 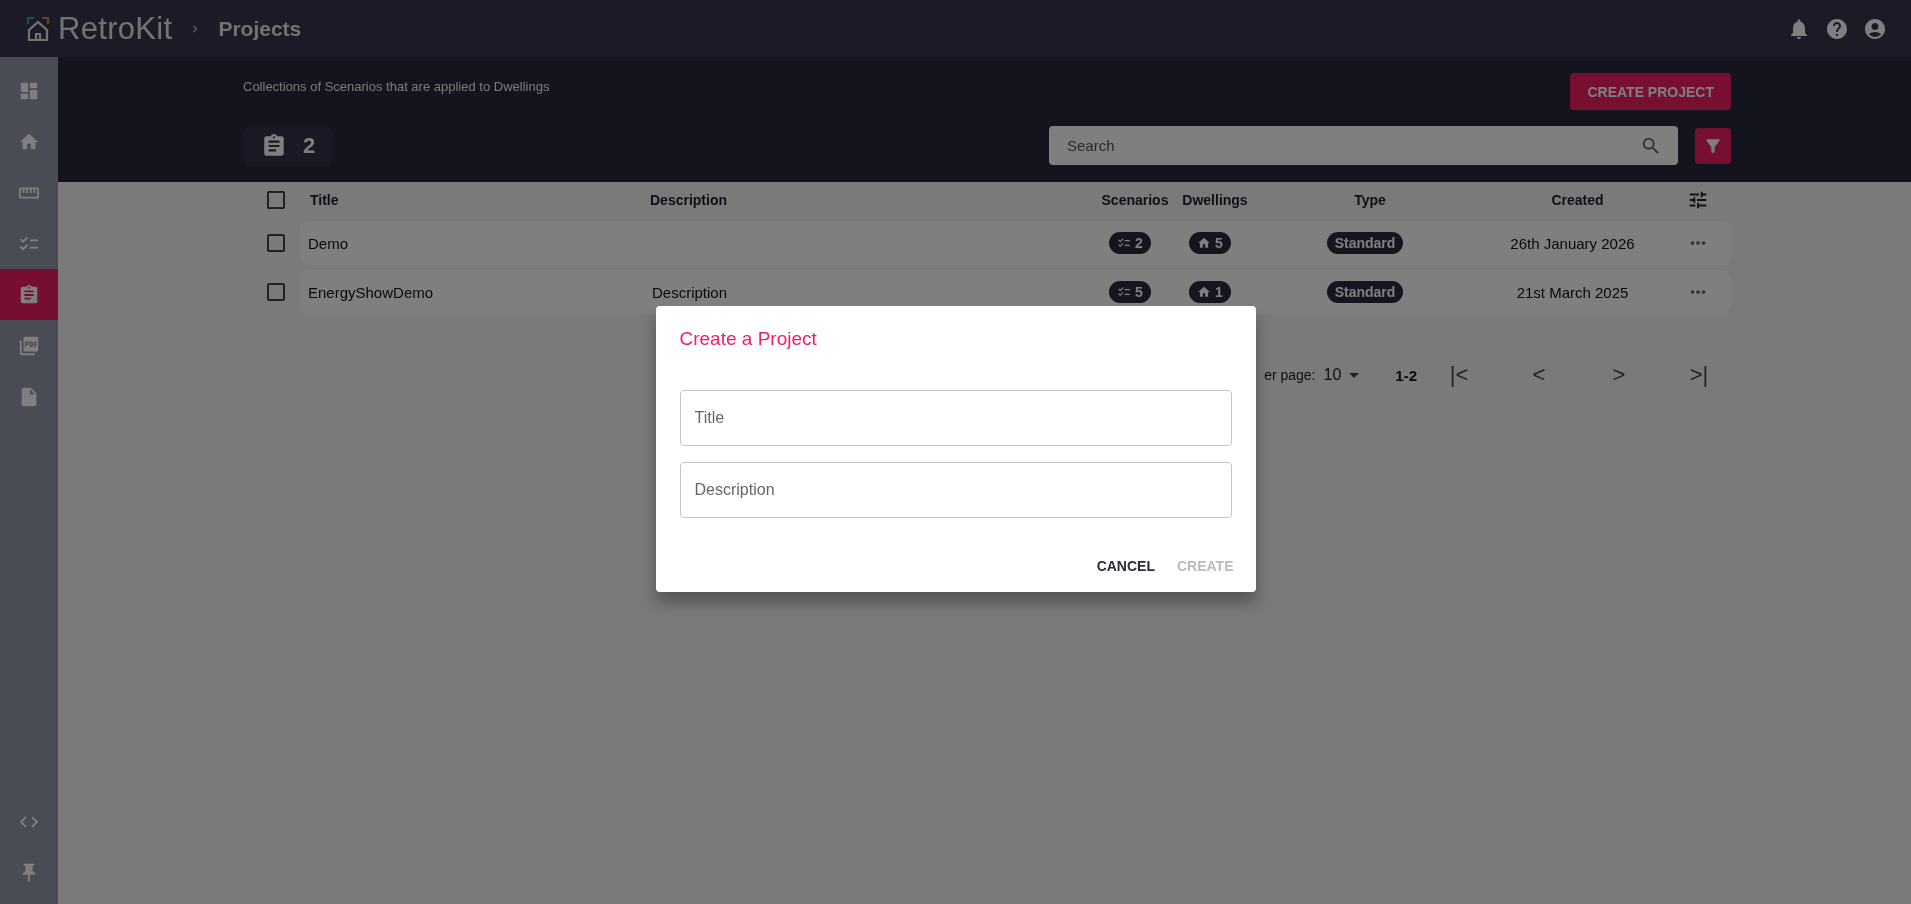 What do you see at coordinates (370, 292) in the screenshot?
I see `title-cell-text: EnergyShowDemo` at bounding box center [370, 292].